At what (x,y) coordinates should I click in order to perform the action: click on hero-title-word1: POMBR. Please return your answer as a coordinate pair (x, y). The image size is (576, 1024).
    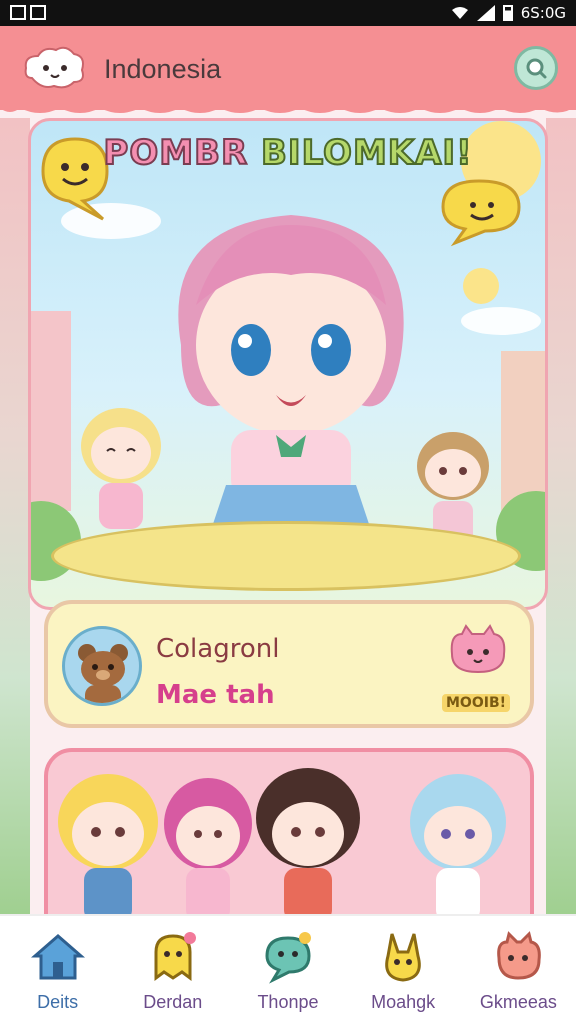
    Looking at the image, I should click on (175, 153).